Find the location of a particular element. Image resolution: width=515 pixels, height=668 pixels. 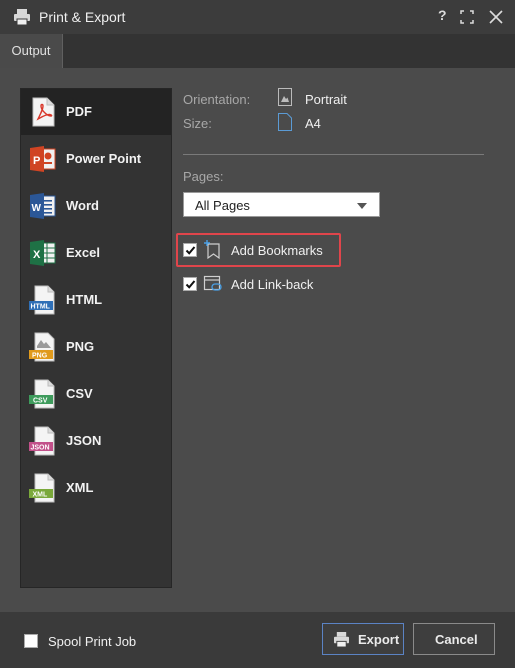

help-button: ? is located at coordinates (442, 15).